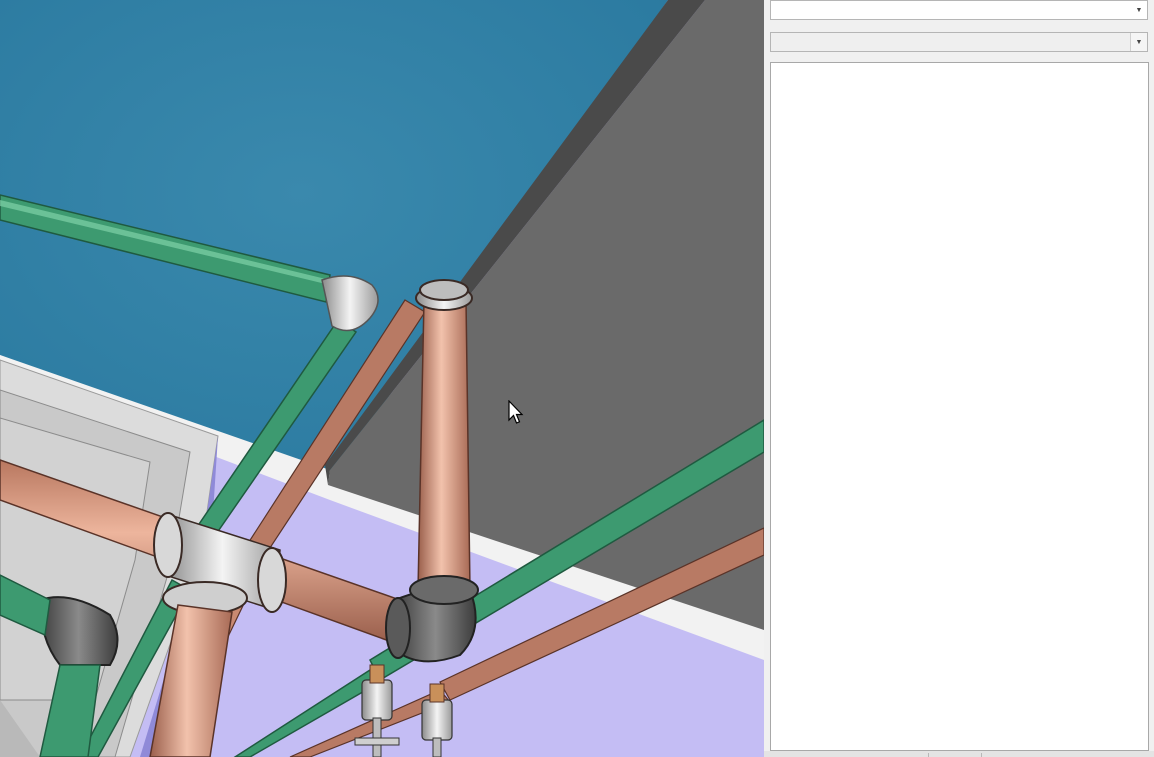 This screenshot has width=1154, height=757. What do you see at coordinates (168, 545) in the screenshot?
I see `tee-flange-left` at bounding box center [168, 545].